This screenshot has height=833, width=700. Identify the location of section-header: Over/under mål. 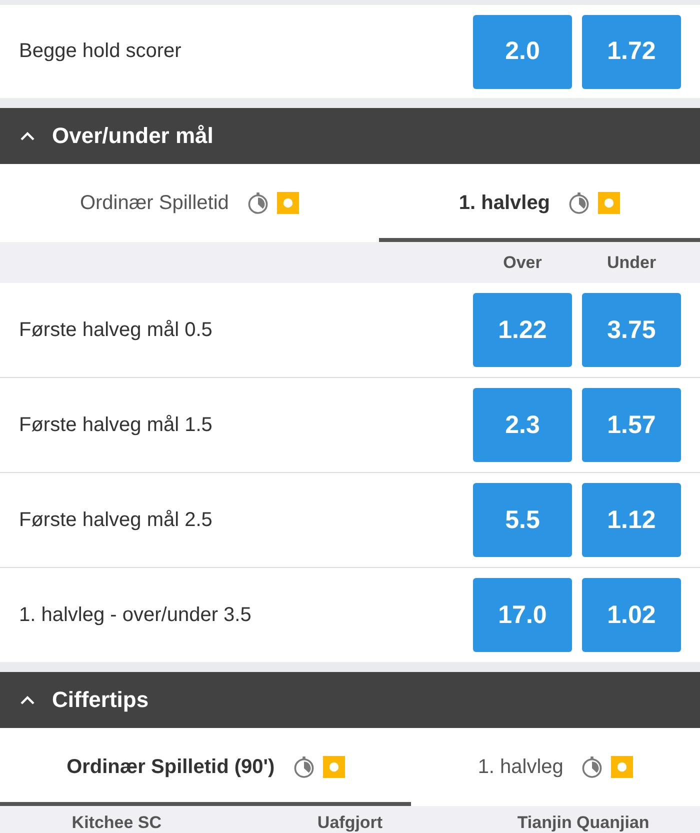
(350, 136).